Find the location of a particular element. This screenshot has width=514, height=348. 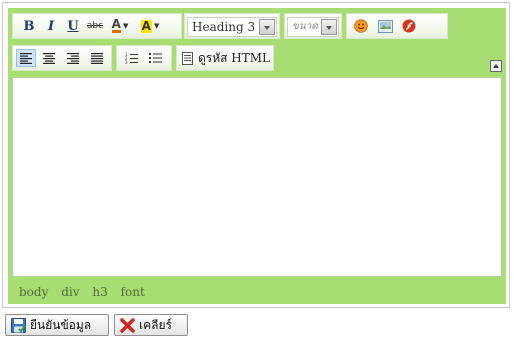

source-icon is located at coordinates (187, 58).